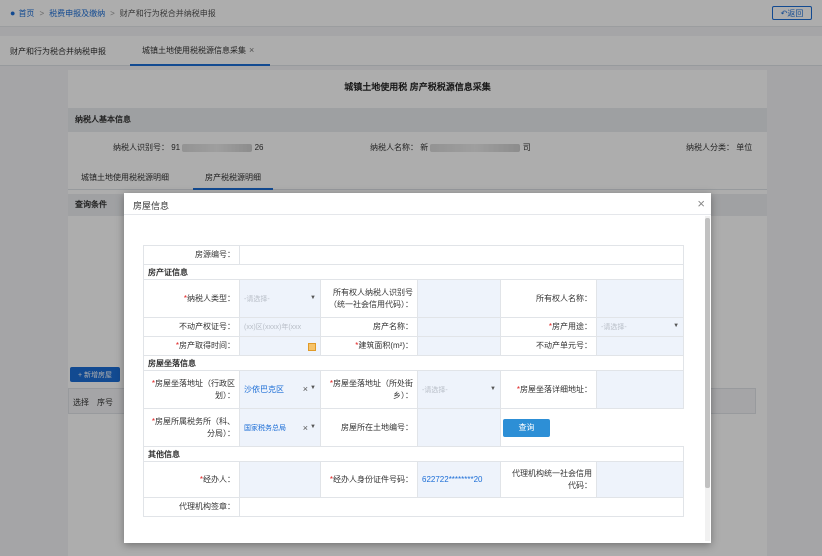 This screenshot has width=822, height=556. Describe the element at coordinates (413, 454) in the screenshot. I see `other-info-section: 其他信息` at that location.